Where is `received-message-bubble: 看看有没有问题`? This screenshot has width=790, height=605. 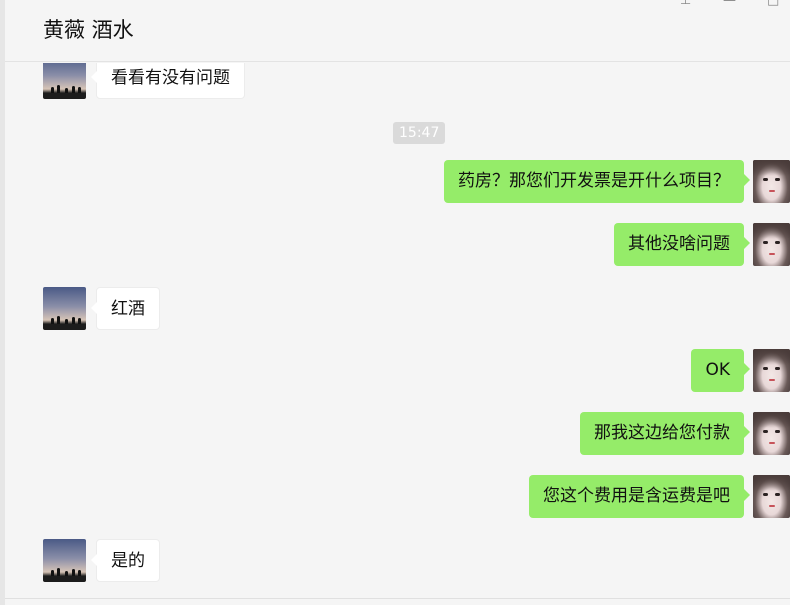
received-message-bubble: 看看有没有问题 is located at coordinates (168, 81).